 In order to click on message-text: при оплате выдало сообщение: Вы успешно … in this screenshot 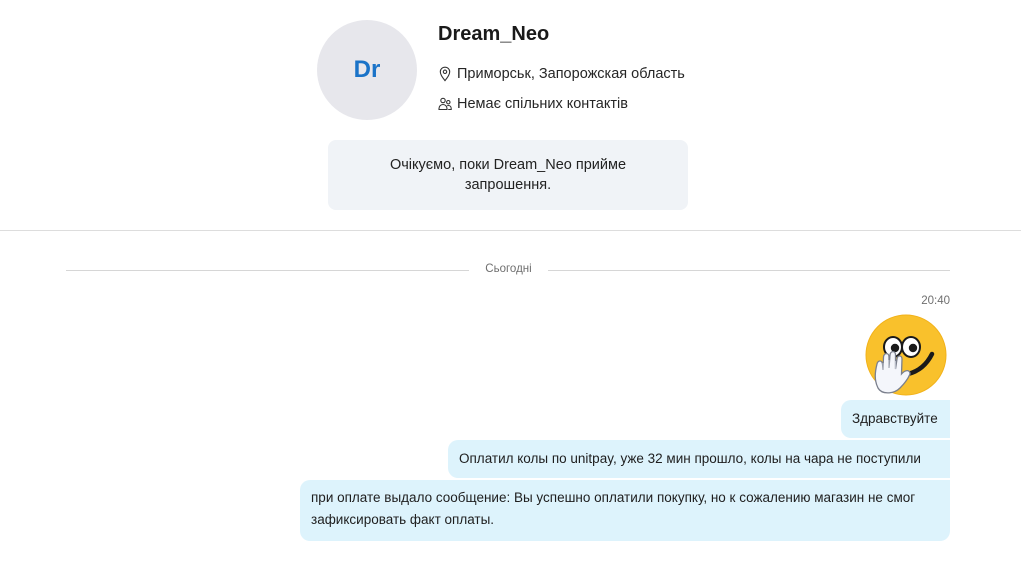, I will do `click(613, 508)`.